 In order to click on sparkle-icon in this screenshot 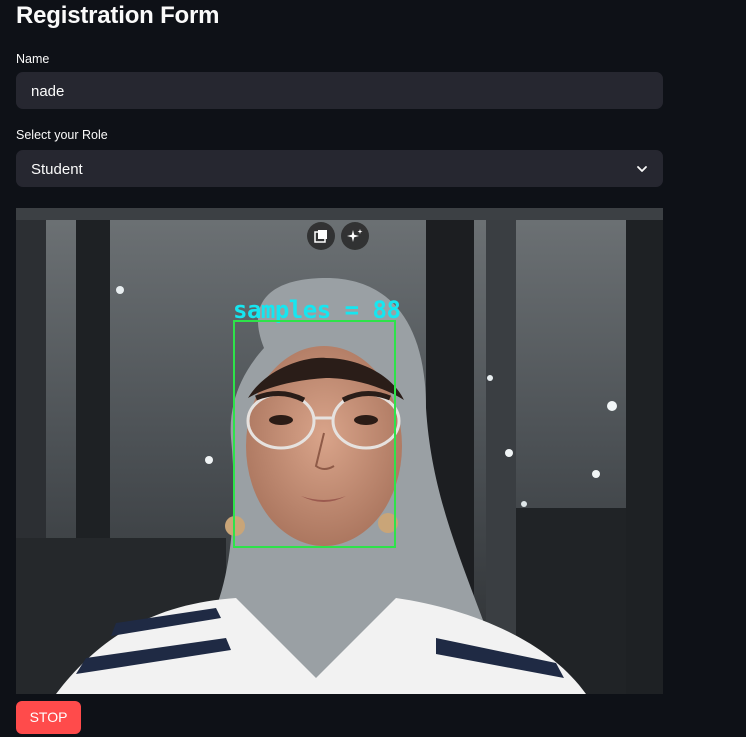, I will do `click(355, 235)`.